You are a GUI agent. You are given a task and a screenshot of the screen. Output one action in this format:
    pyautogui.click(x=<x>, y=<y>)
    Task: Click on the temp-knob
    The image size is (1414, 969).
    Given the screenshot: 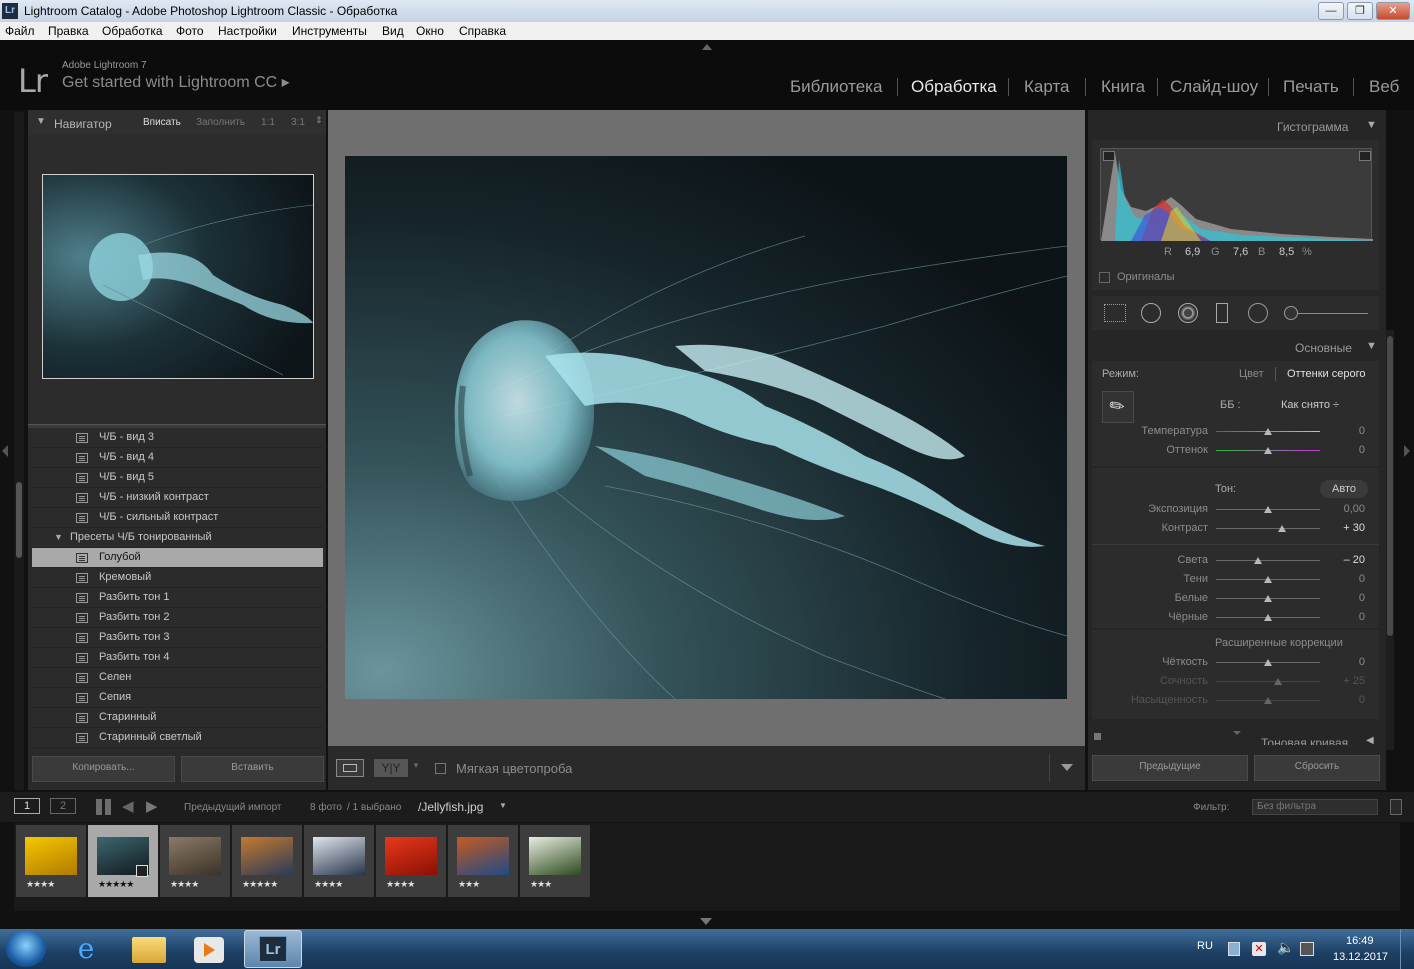 What is the action you would take?
    pyautogui.click(x=1268, y=431)
    